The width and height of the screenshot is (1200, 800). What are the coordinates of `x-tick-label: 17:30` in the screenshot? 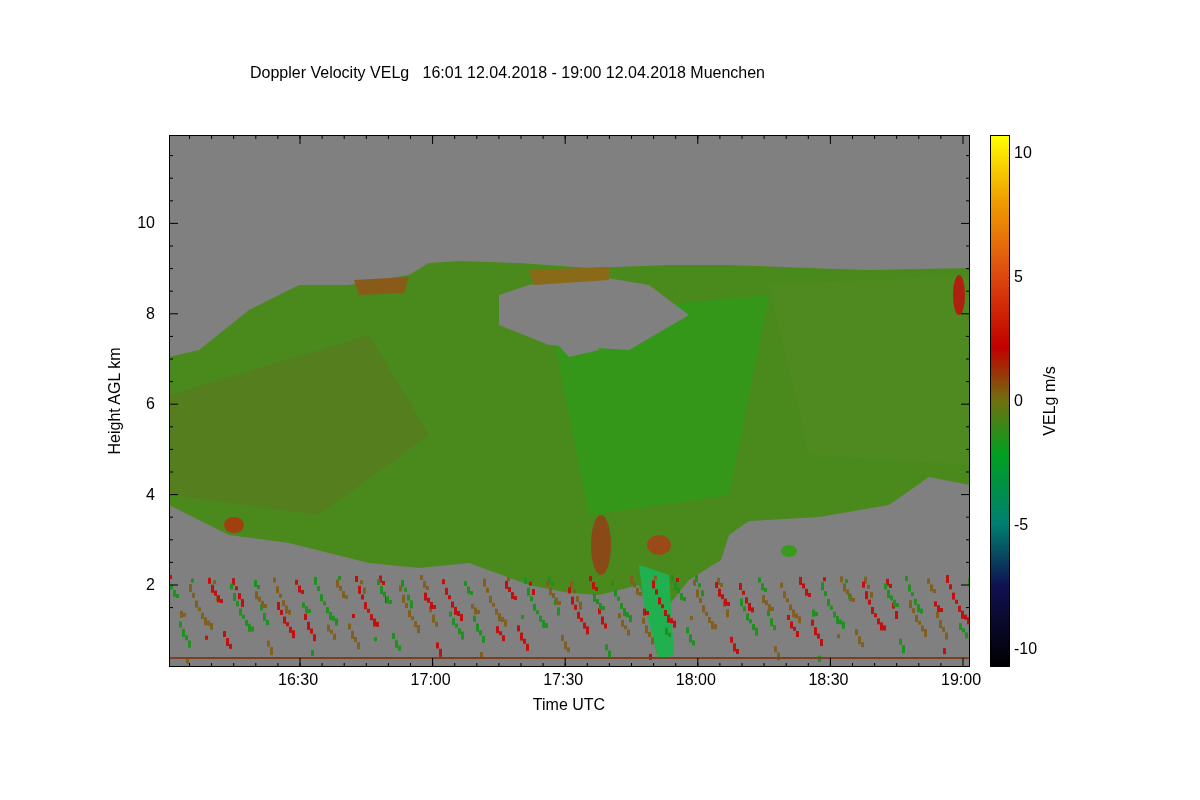 It's located at (563, 680).